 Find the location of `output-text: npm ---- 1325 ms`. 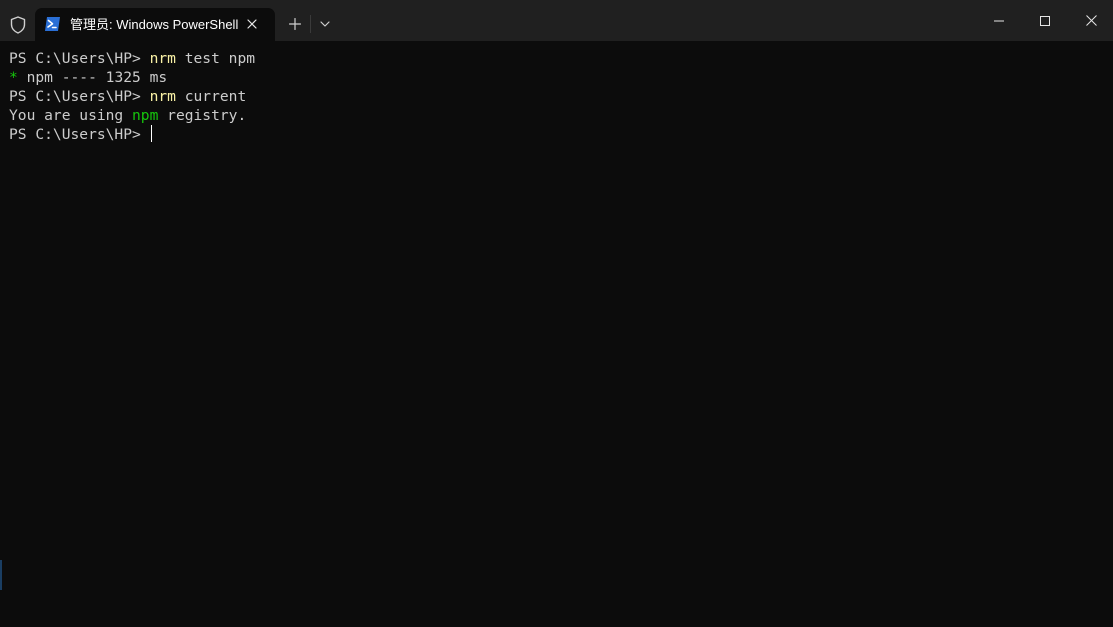

output-text: npm ---- 1325 ms is located at coordinates (92, 77).